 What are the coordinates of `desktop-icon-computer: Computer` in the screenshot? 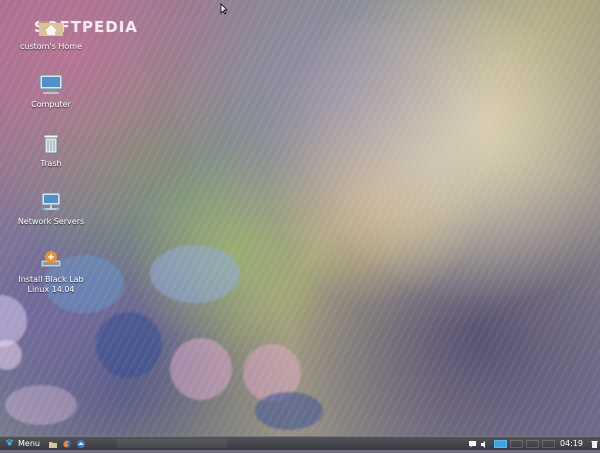 It's located at (51, 91).